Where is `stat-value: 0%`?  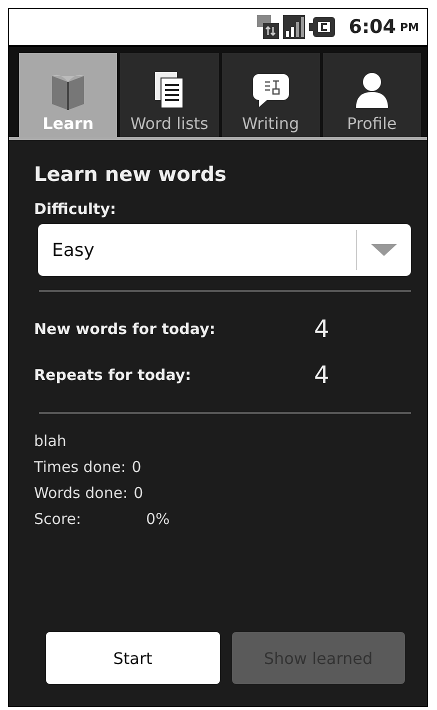 stat-value: 0% is located at coordinates (158, 519).